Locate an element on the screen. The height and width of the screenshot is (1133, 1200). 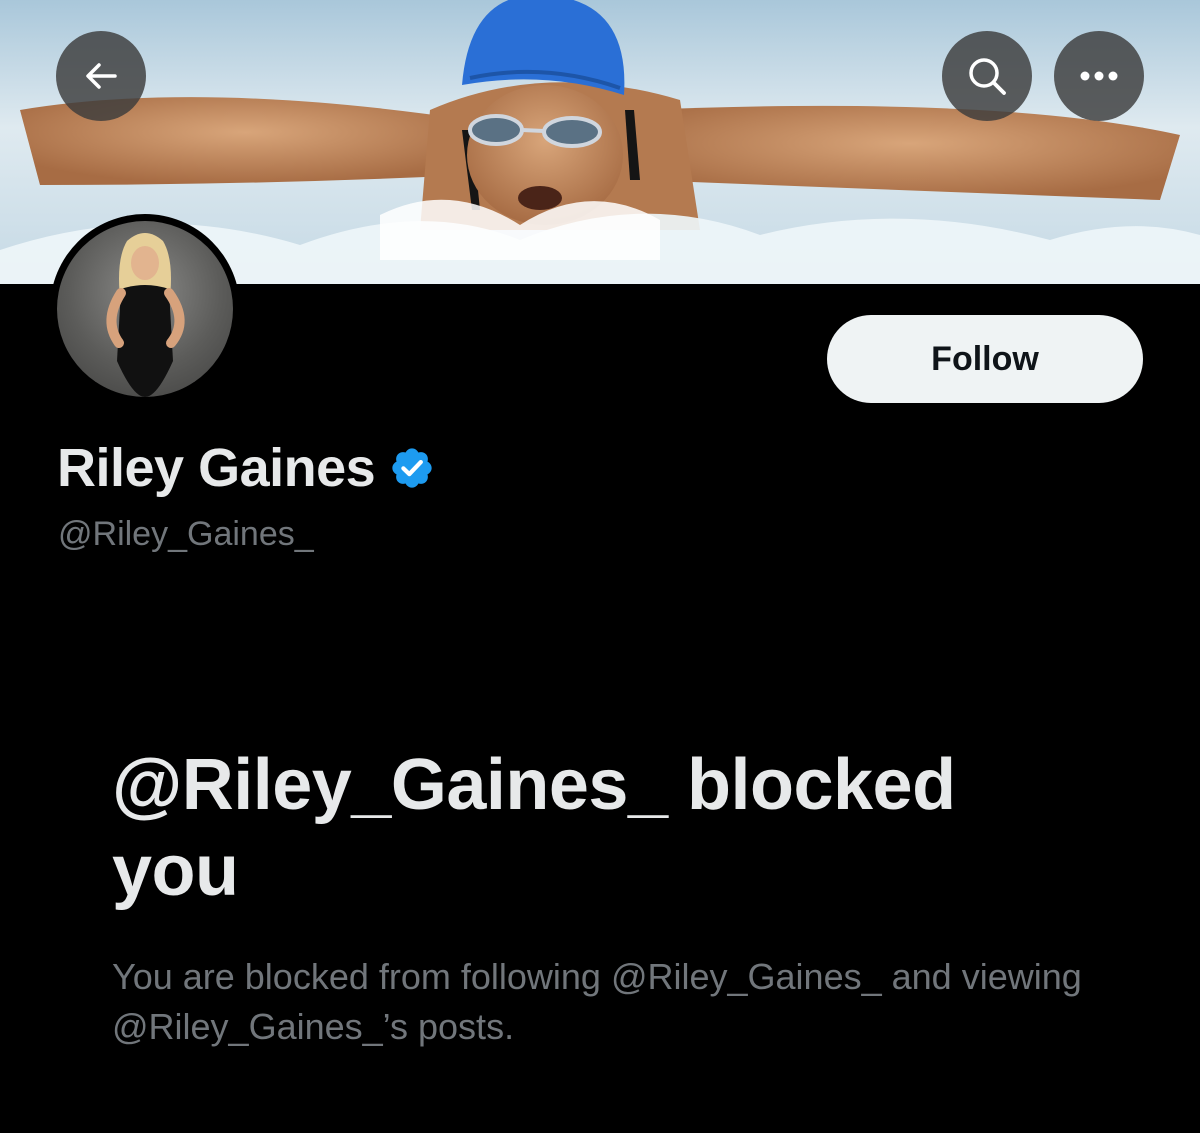
follow-button: Follow is located at coordinates (985, 359).